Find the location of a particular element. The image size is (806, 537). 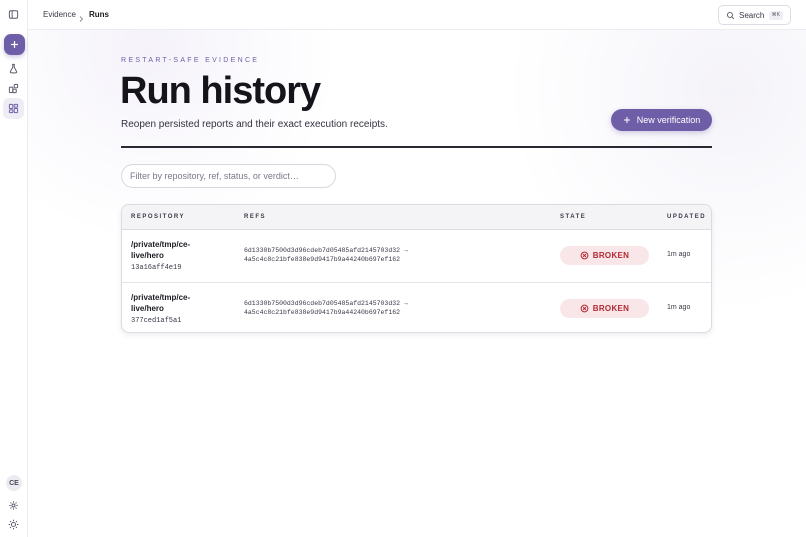

top-bar: Evidence Runs Search ⌘K is located at coordinates (417, 15).